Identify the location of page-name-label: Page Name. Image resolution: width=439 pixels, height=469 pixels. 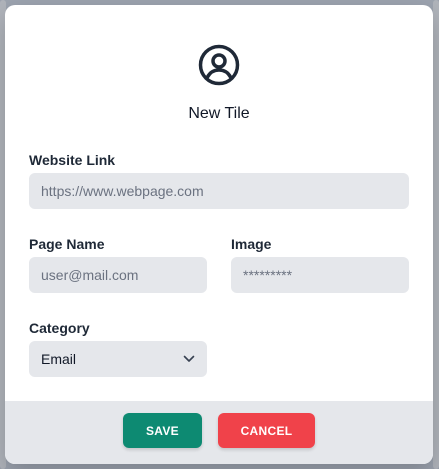
(67, 244).